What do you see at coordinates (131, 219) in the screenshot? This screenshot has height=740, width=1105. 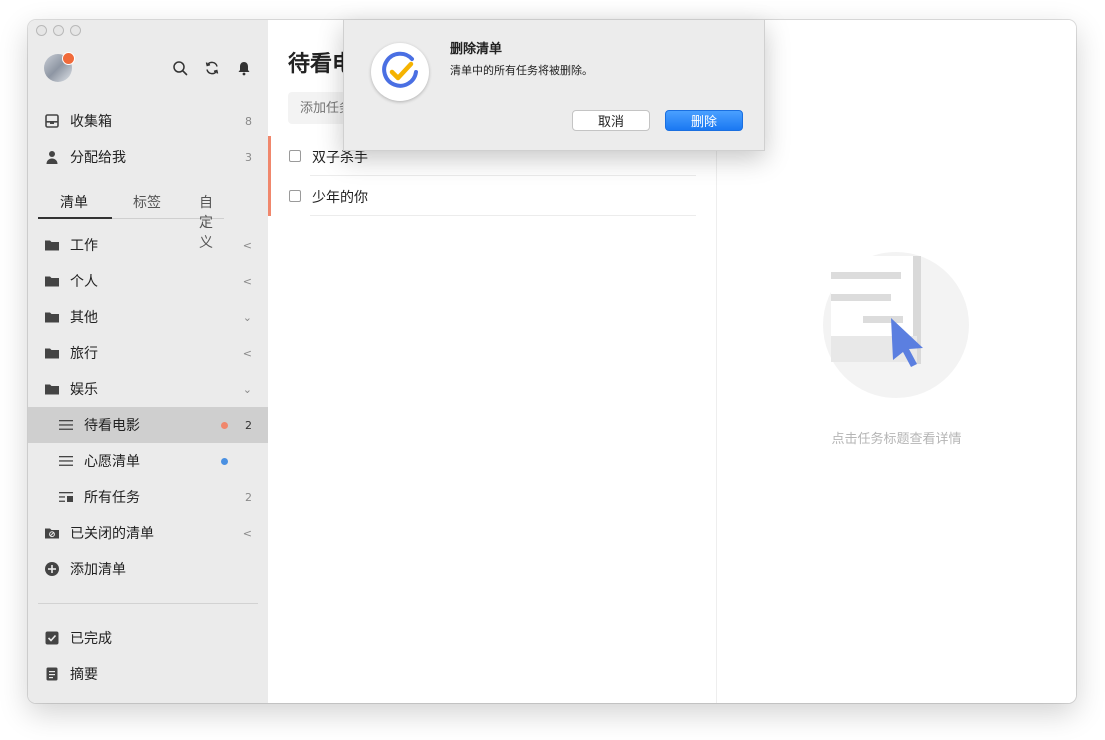 I see `sidebar-tabs: 清单 标签 自定义` at bounding box center [131, 219].